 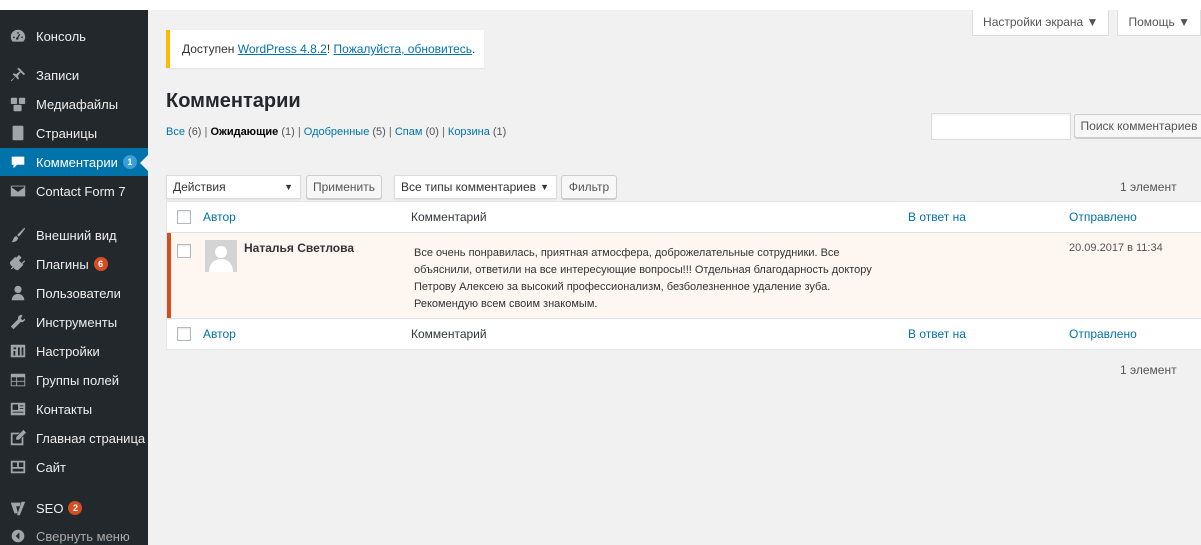 What do you see at coordinates (18, 235) in the screenshot?
I see `brush-icon` at bounding box center [18, 235].